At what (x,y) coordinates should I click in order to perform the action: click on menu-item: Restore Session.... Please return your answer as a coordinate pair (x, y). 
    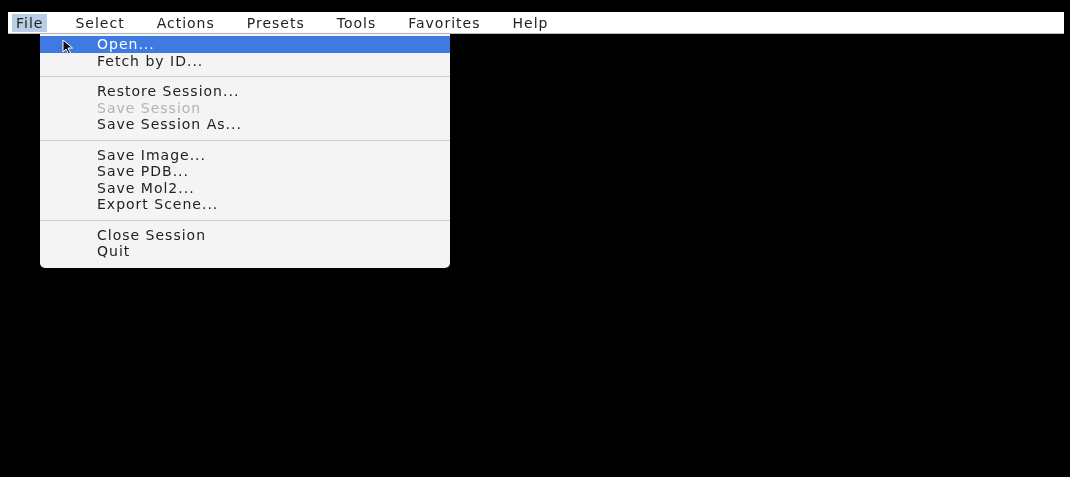
    Looking at the image, I should click on (245, 91).